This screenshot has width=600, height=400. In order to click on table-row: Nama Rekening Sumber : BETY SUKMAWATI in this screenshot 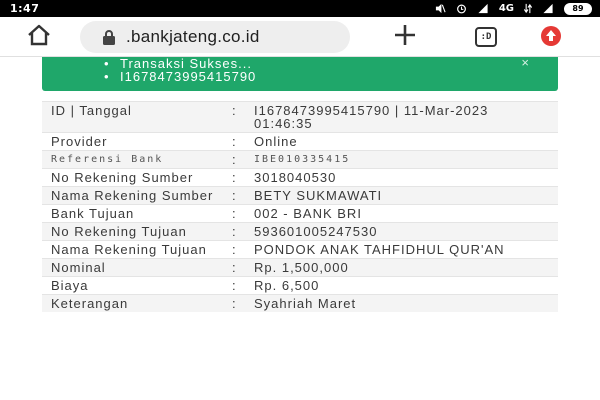, I will do `click(300, 195)`.